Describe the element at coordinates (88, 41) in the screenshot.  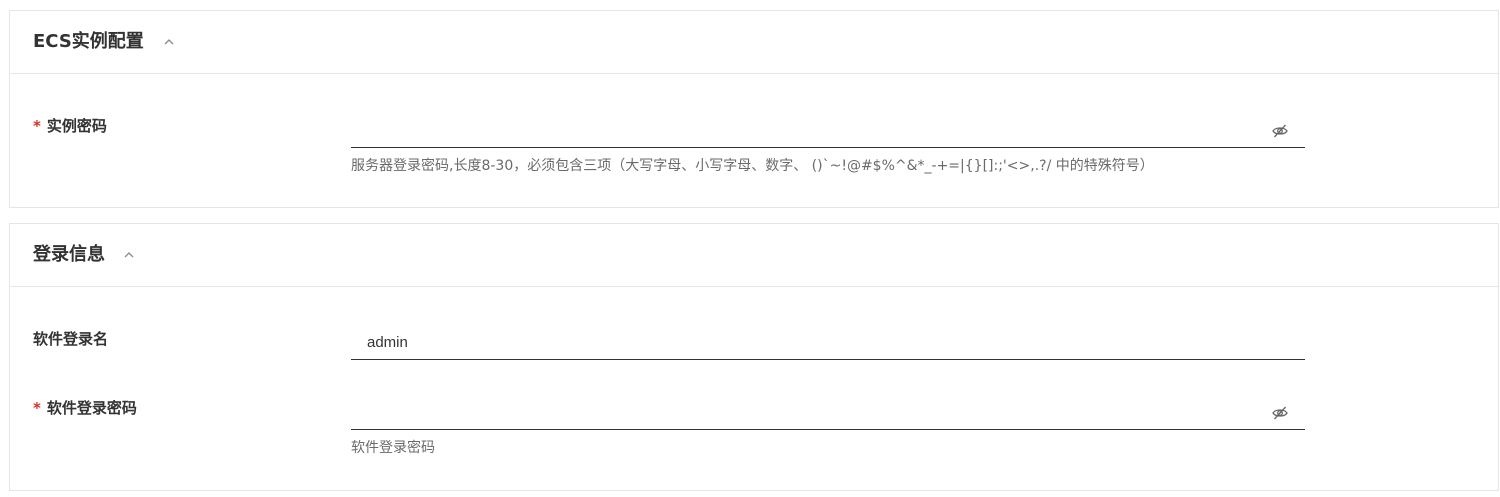
I see `ecs-config-title: ECS实例配置` at that location.